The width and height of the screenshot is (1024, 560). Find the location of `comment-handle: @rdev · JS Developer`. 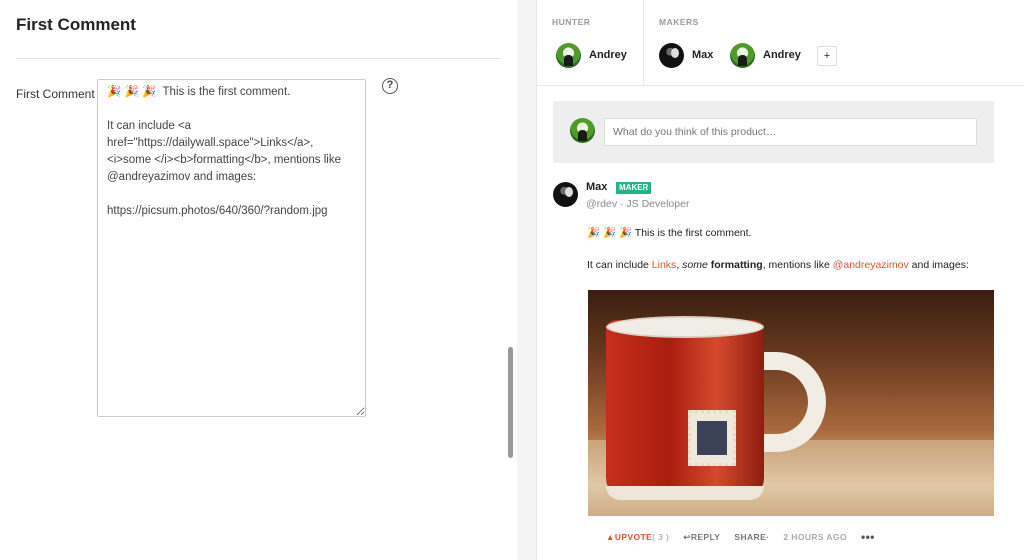

comment-handle: @rdev · JS Developer is located at coordinates (638, 204).